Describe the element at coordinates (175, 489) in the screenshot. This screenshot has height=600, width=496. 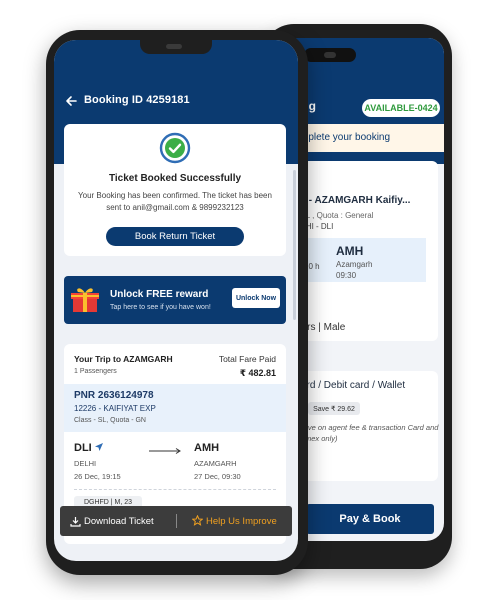
I see `dashed-divider` at that location.